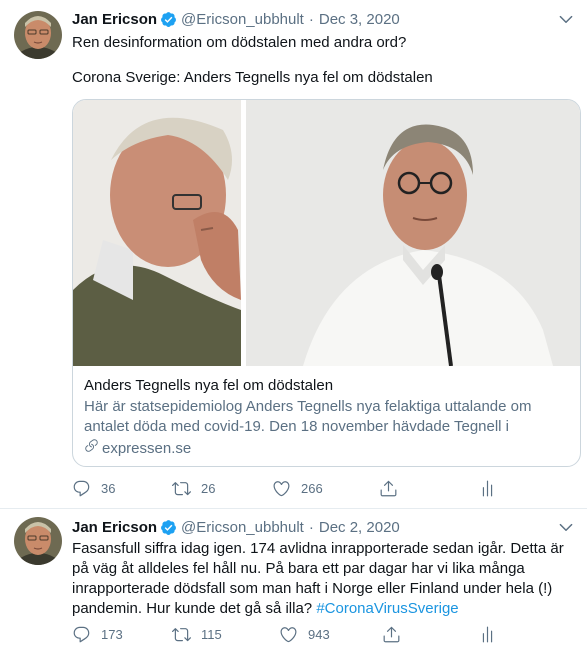 Image resolution: width=587 pixels, height=655 pixels. What do you see at coordinates (359, 527) in the screenshot?
I see `tweet-date: Dec 2, 2020` at bounding box center [359, 527].